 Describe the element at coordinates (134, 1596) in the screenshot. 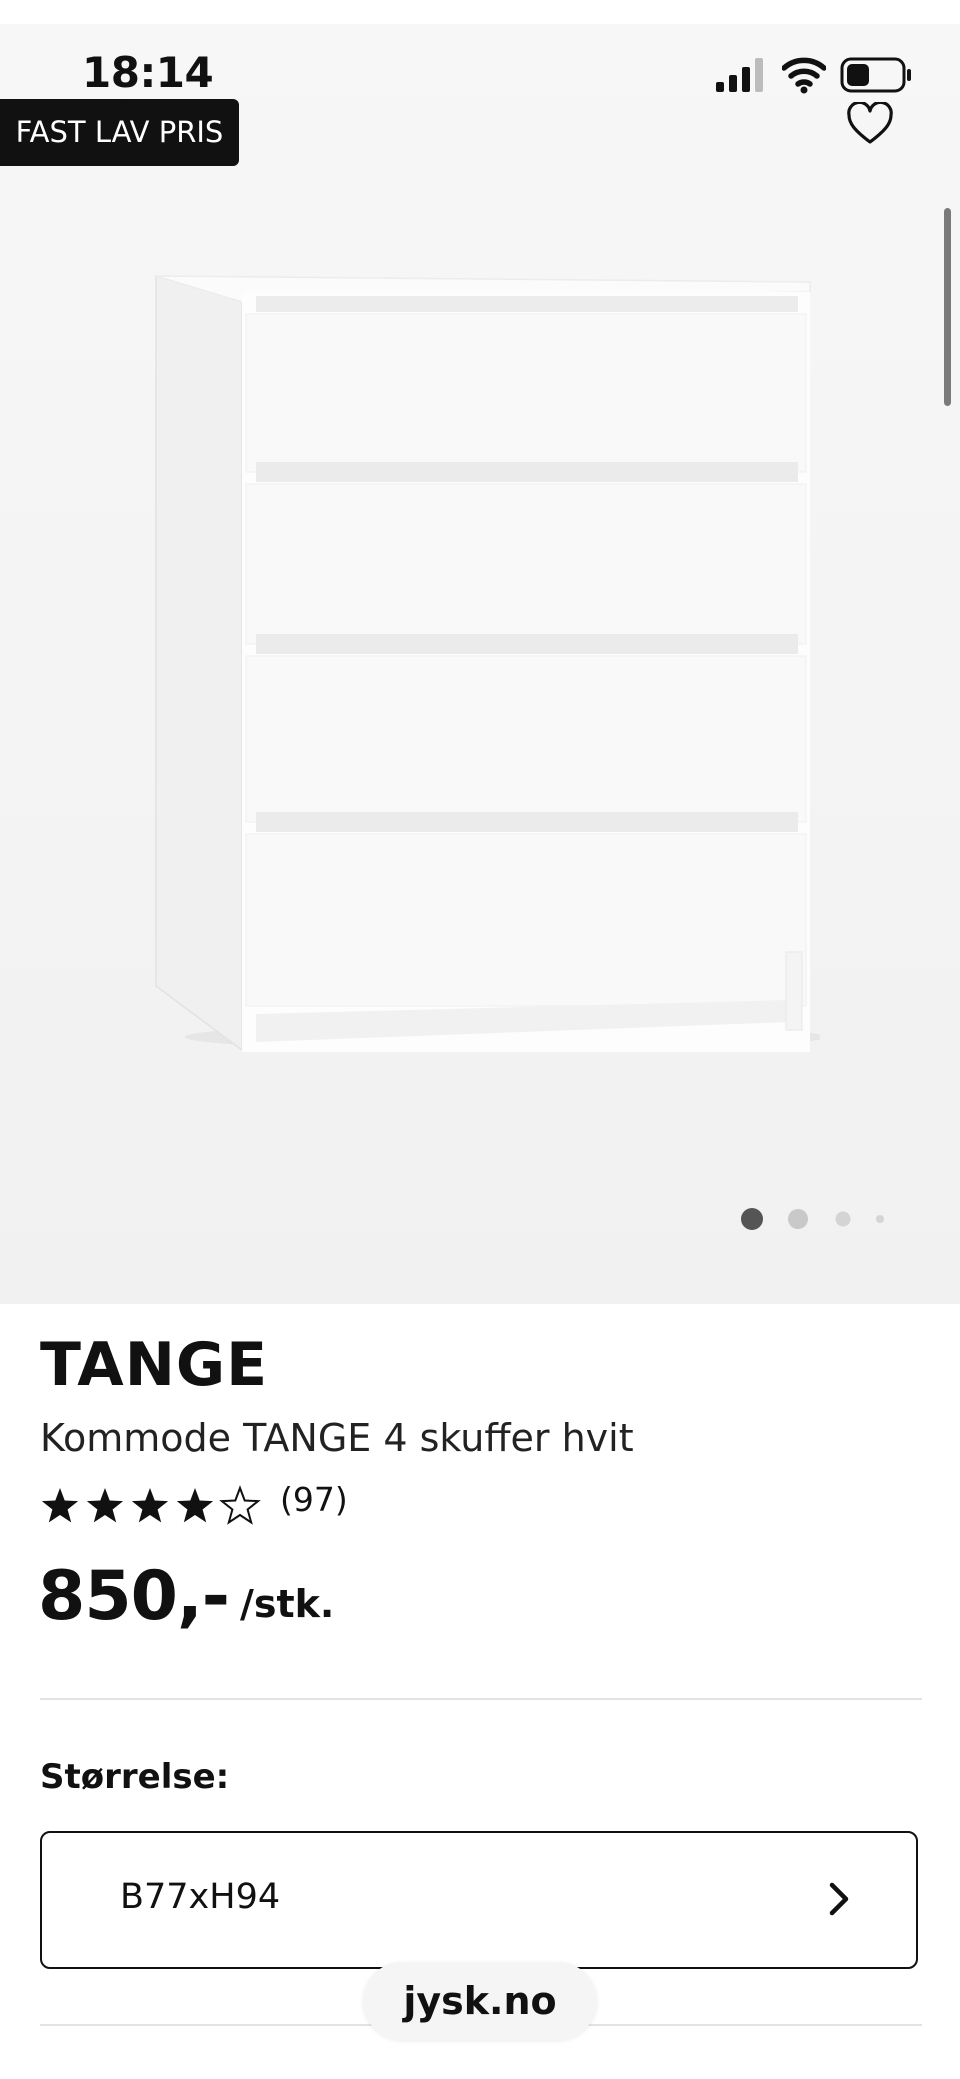

I see `product-price: 850,-` at that location.